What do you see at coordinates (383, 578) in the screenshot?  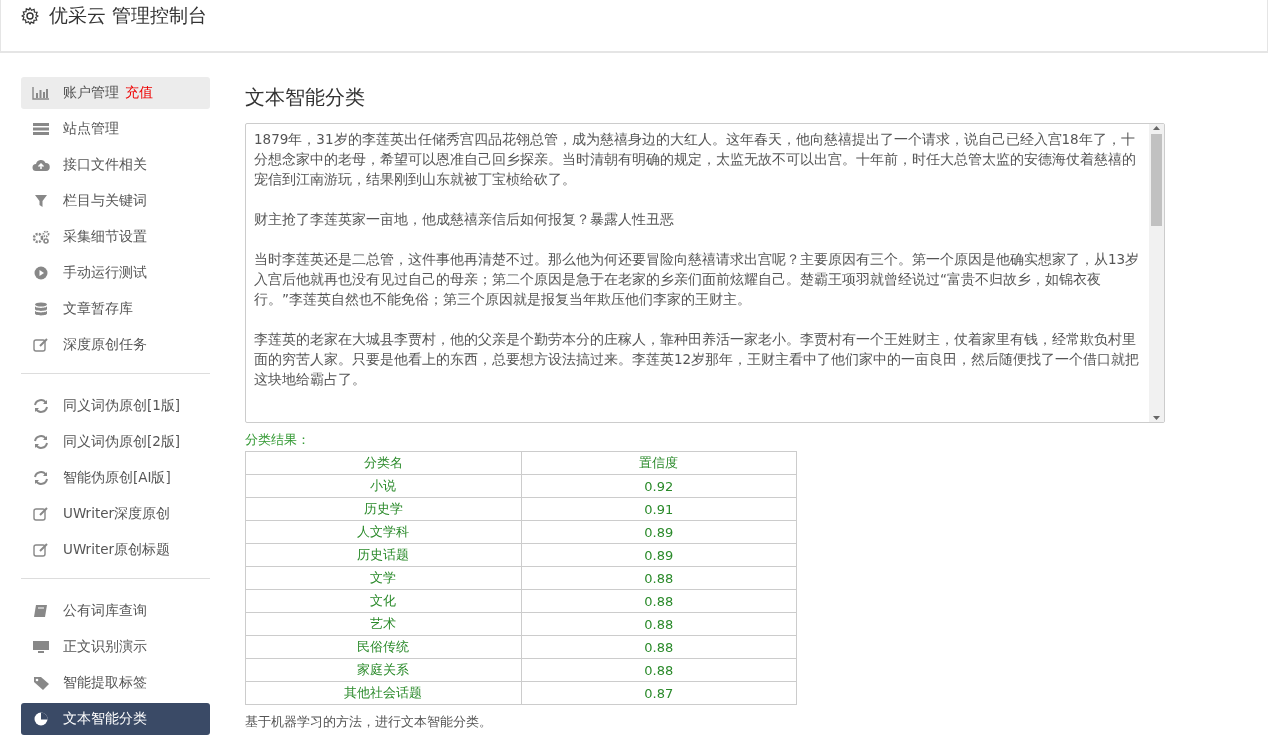 I see `table-cell: 文学` at bounding box center [383, 578].